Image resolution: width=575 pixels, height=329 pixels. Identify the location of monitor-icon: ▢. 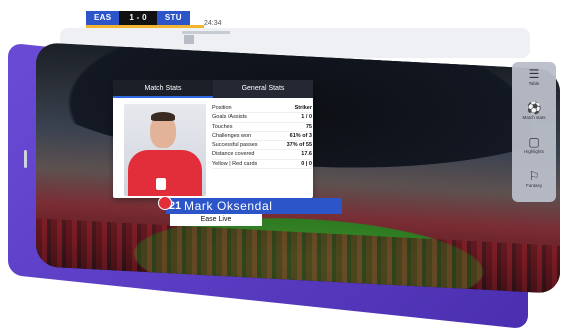
(534, 142).